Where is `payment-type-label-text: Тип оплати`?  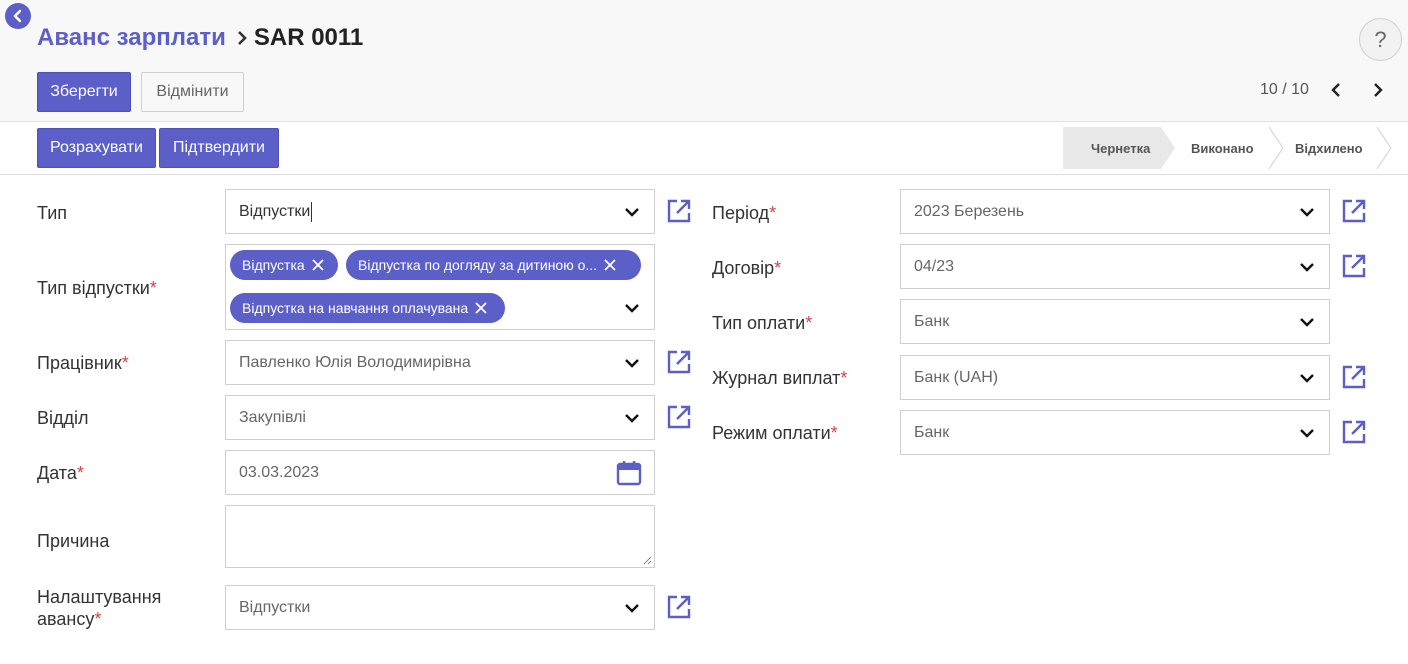 payment-type-label-text: Тип оплати is located at coordinates (759, 323).